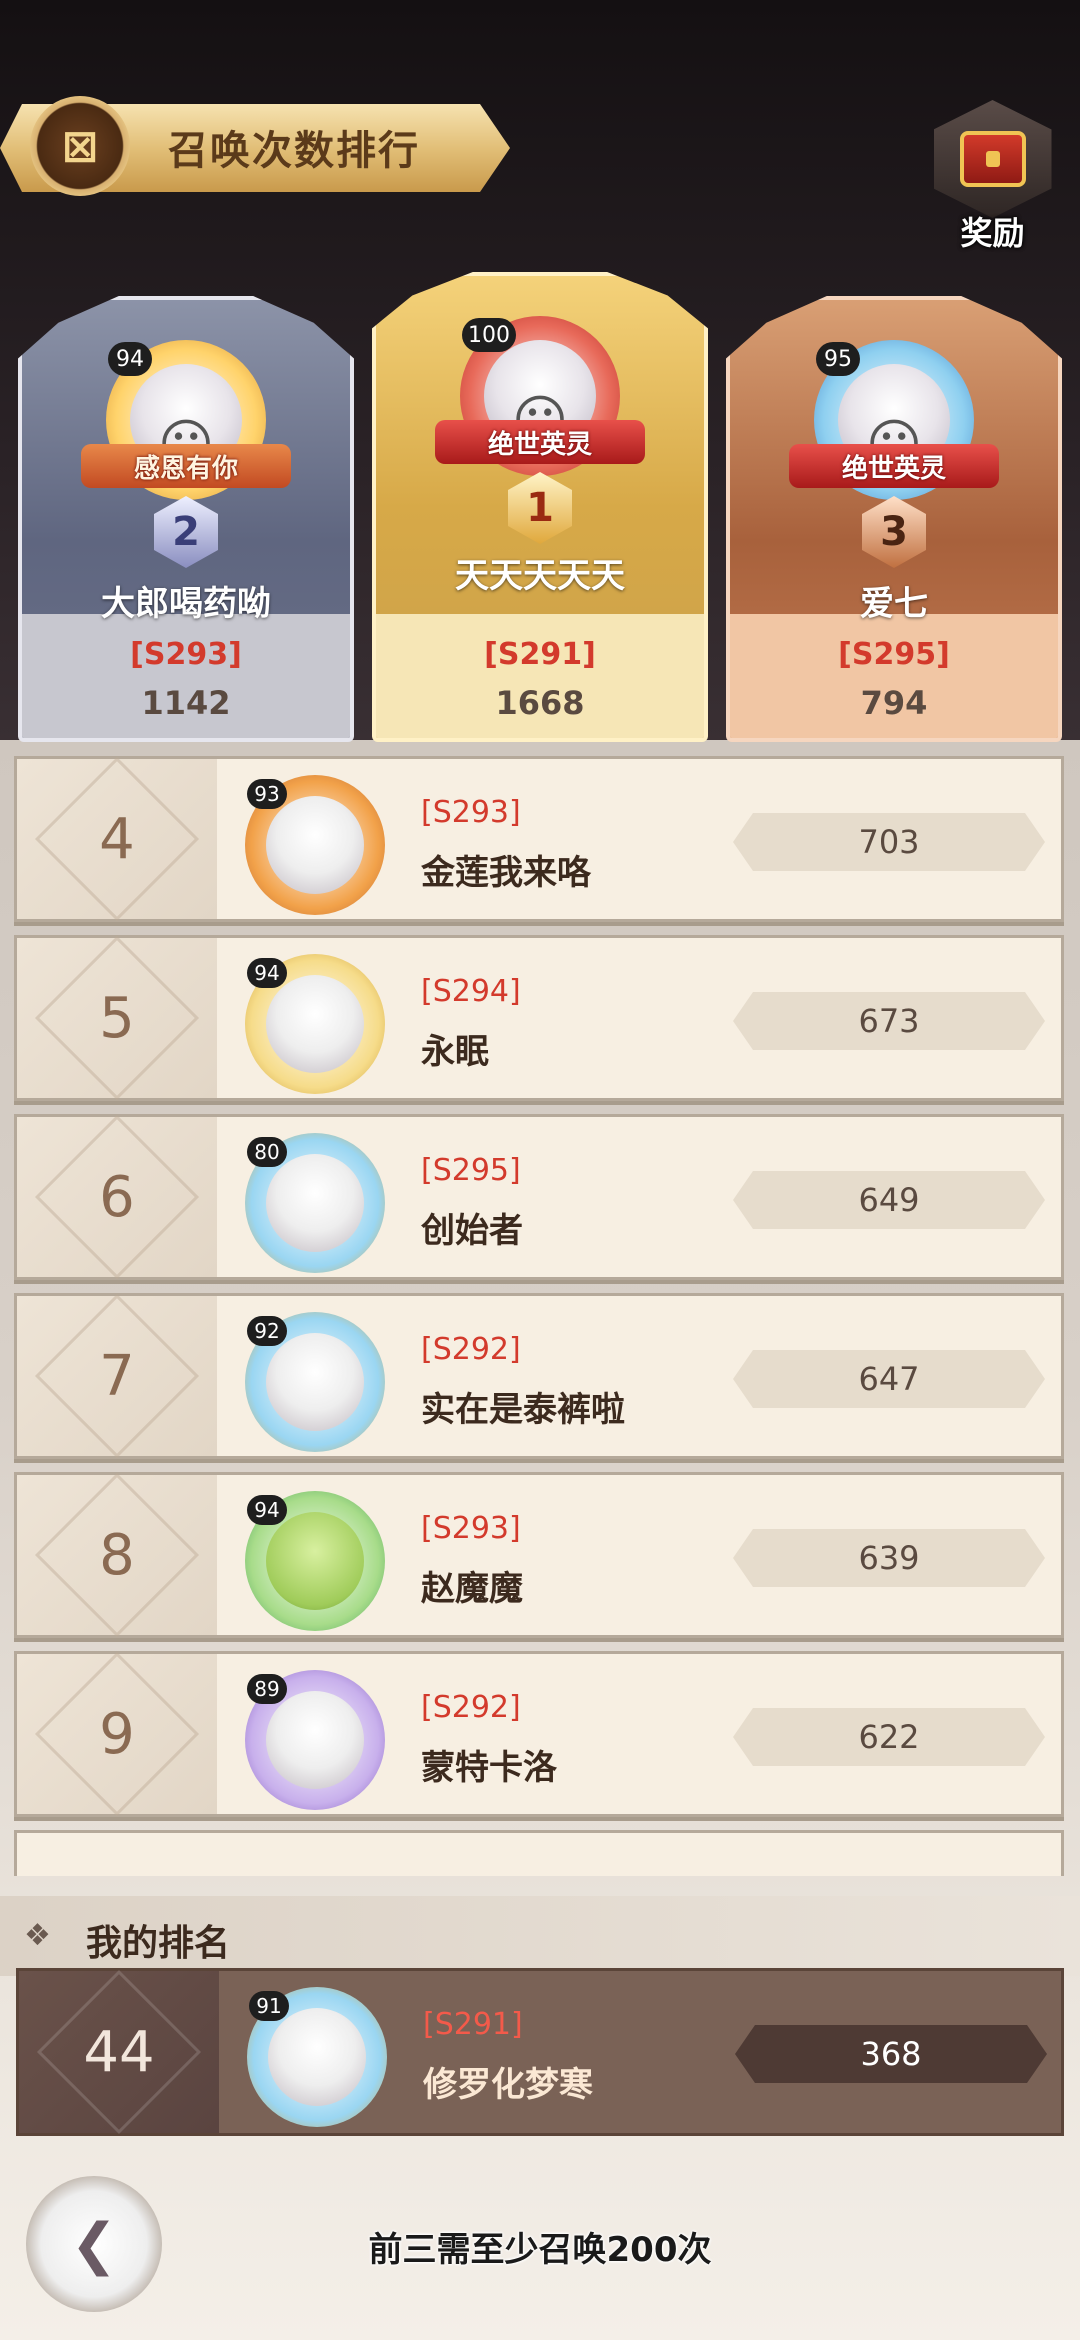 This screenshot has height=2340, width=1080. What do you see at coordinates (889, 842) in the screenshot?
I see `summon-count: 703` at bounding box center [889, 842].